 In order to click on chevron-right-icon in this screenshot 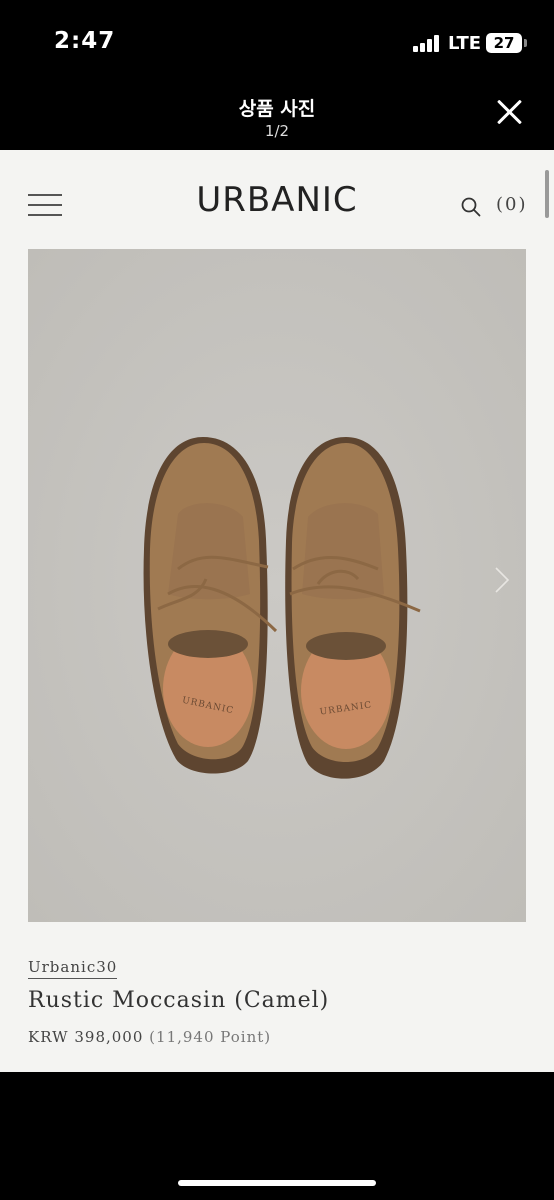, I will do `click(502, 580)`.